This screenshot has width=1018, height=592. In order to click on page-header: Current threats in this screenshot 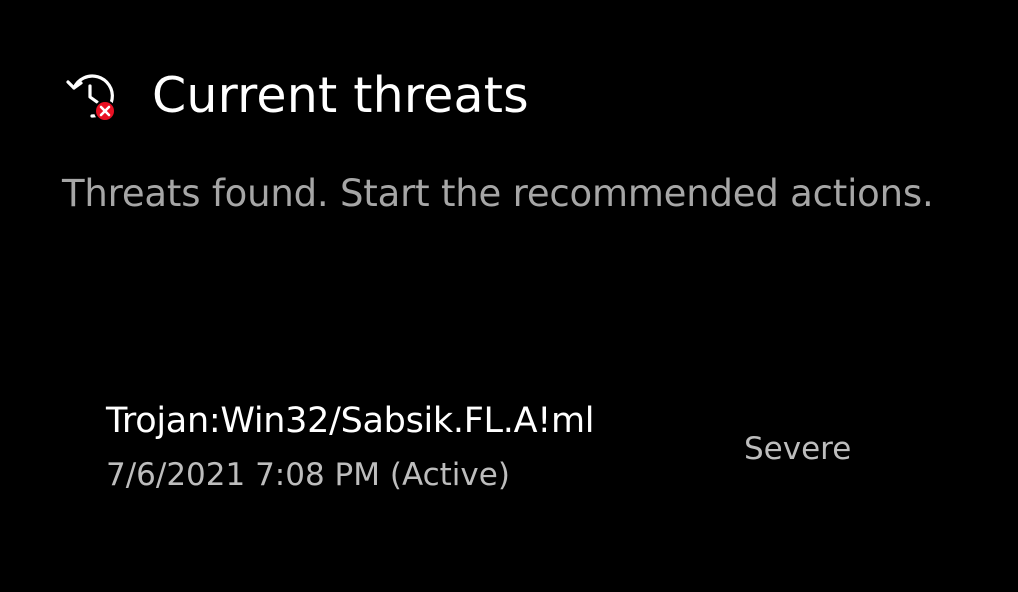, I will do `click(295, 96)`.